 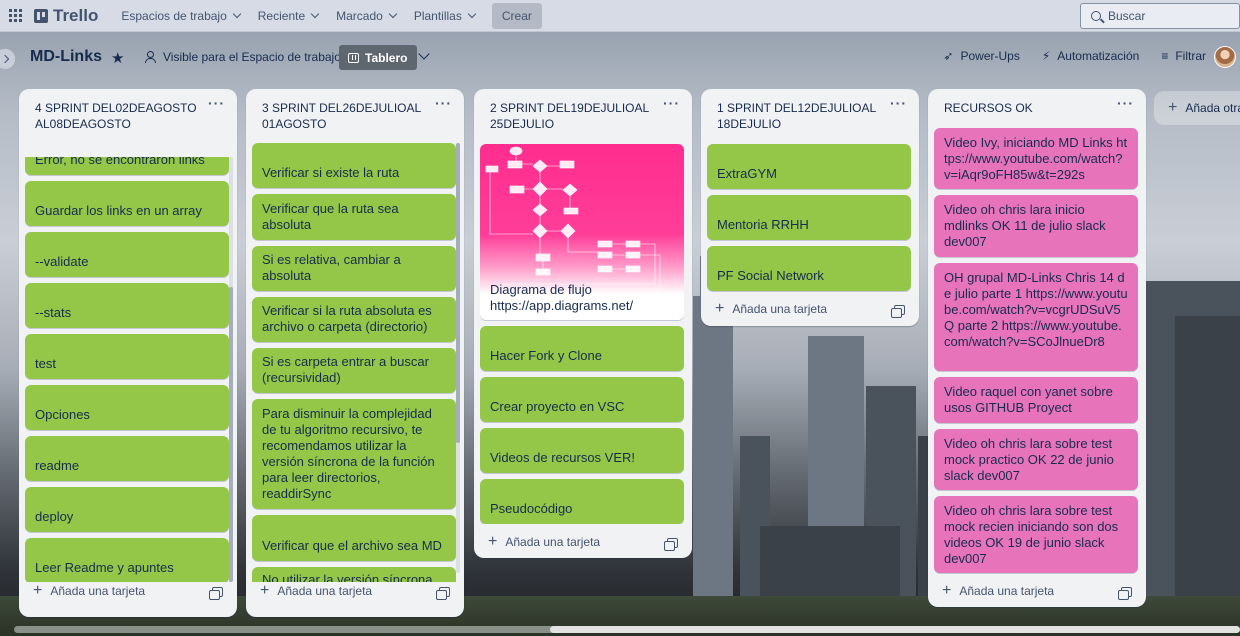 I want to click on card-title: readme, so click(x=57, y=465).